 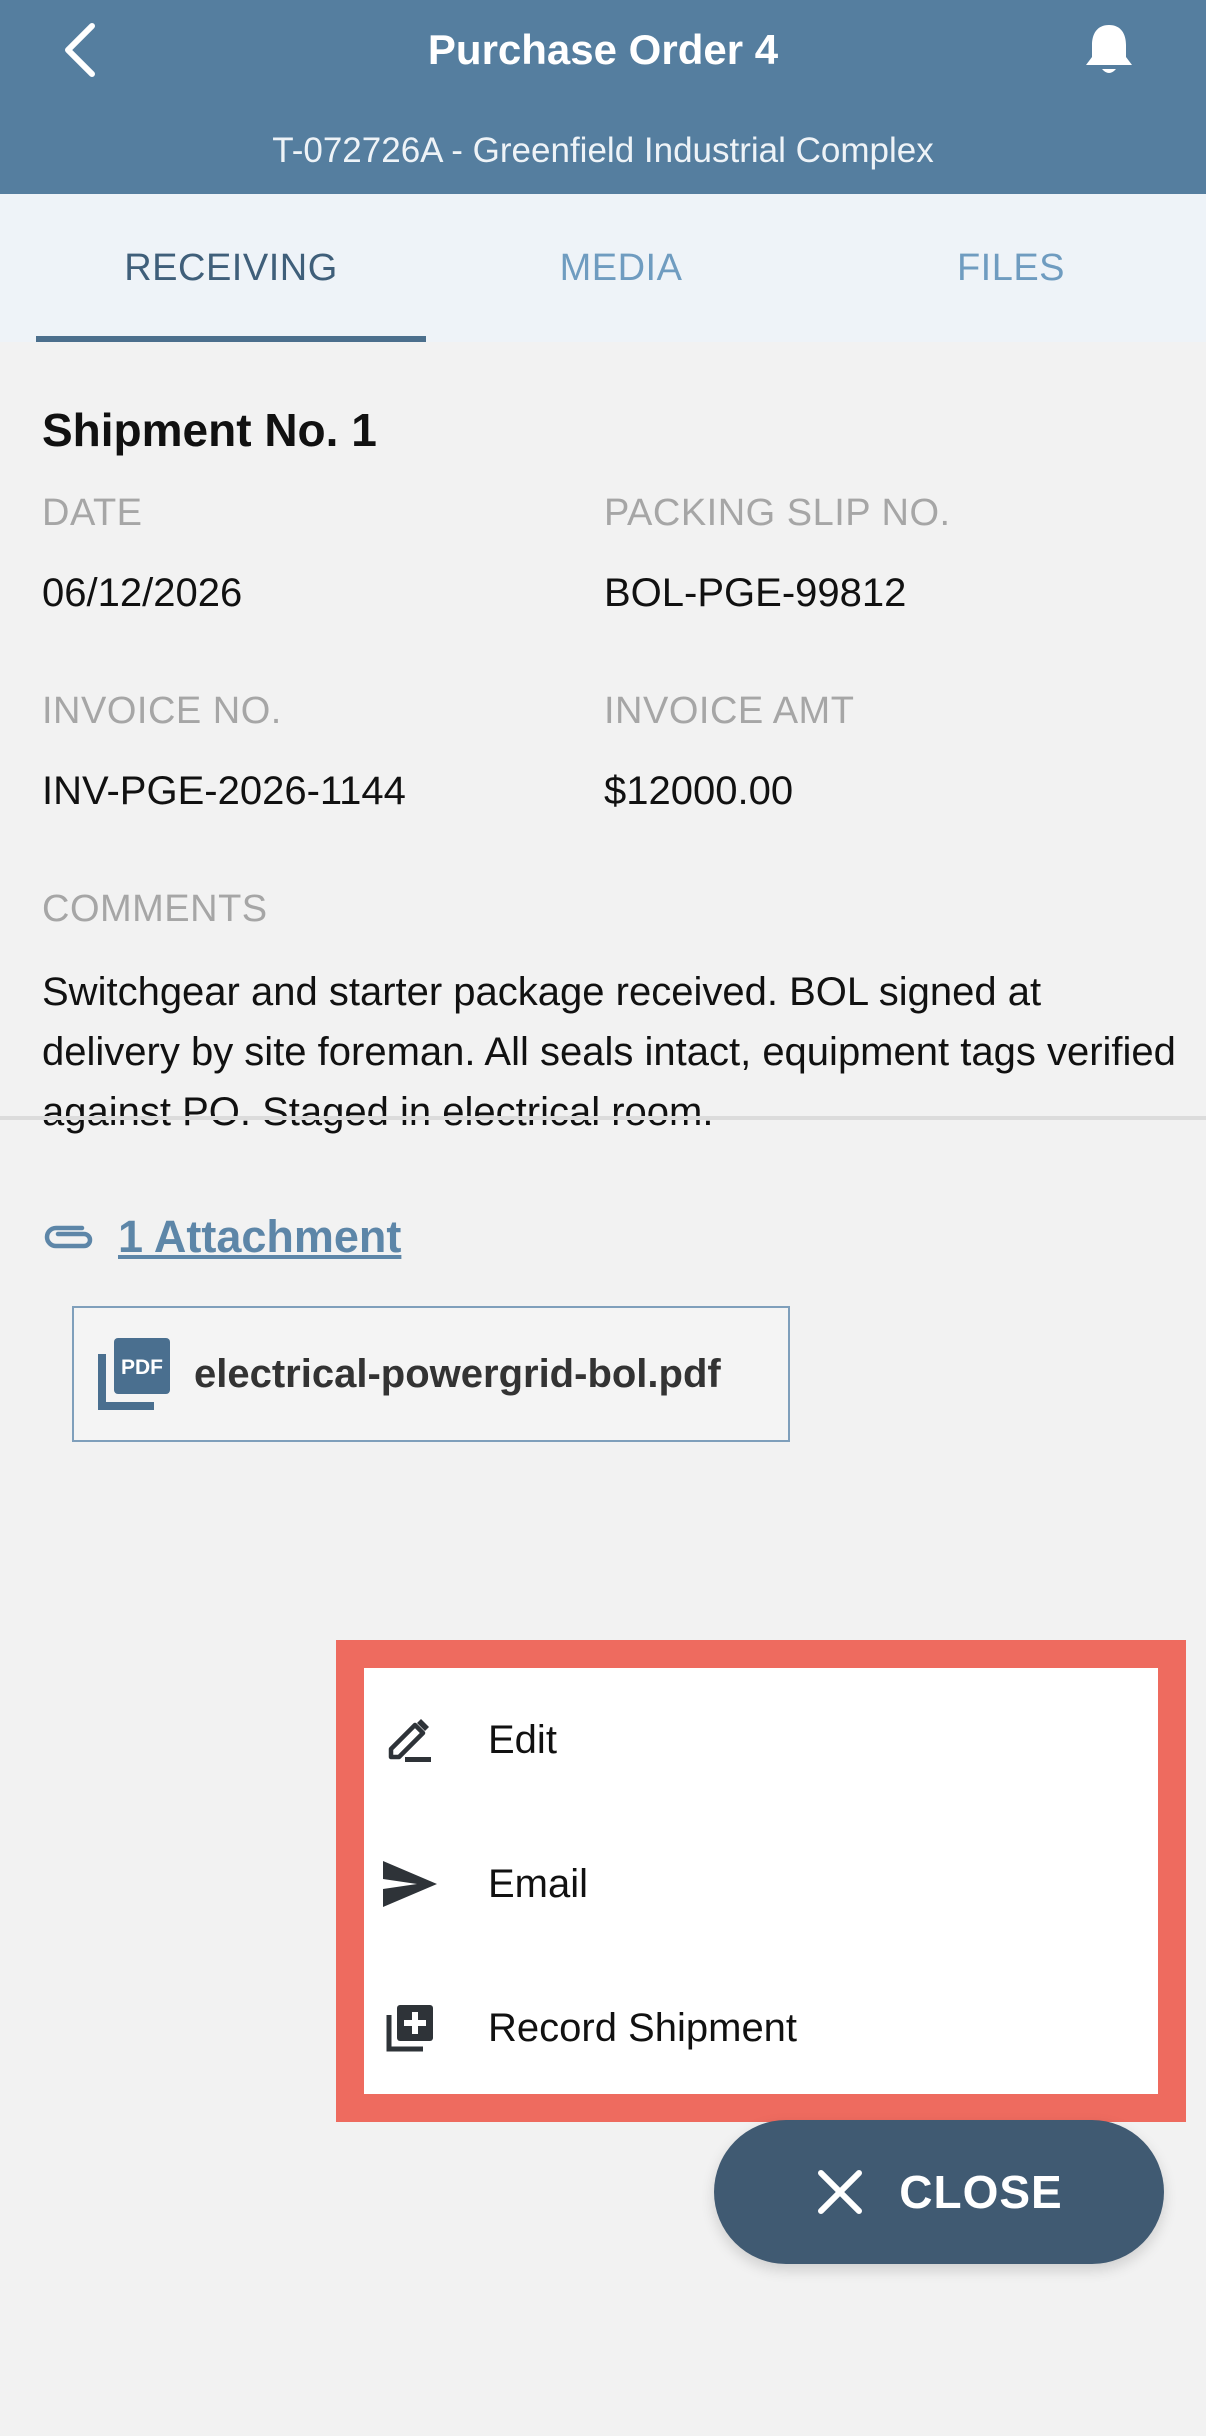 What do you see at coordinates (538, 1883) in the screenshot?
I see `menu-item-label: Email` at bounding box center [538, 1883].